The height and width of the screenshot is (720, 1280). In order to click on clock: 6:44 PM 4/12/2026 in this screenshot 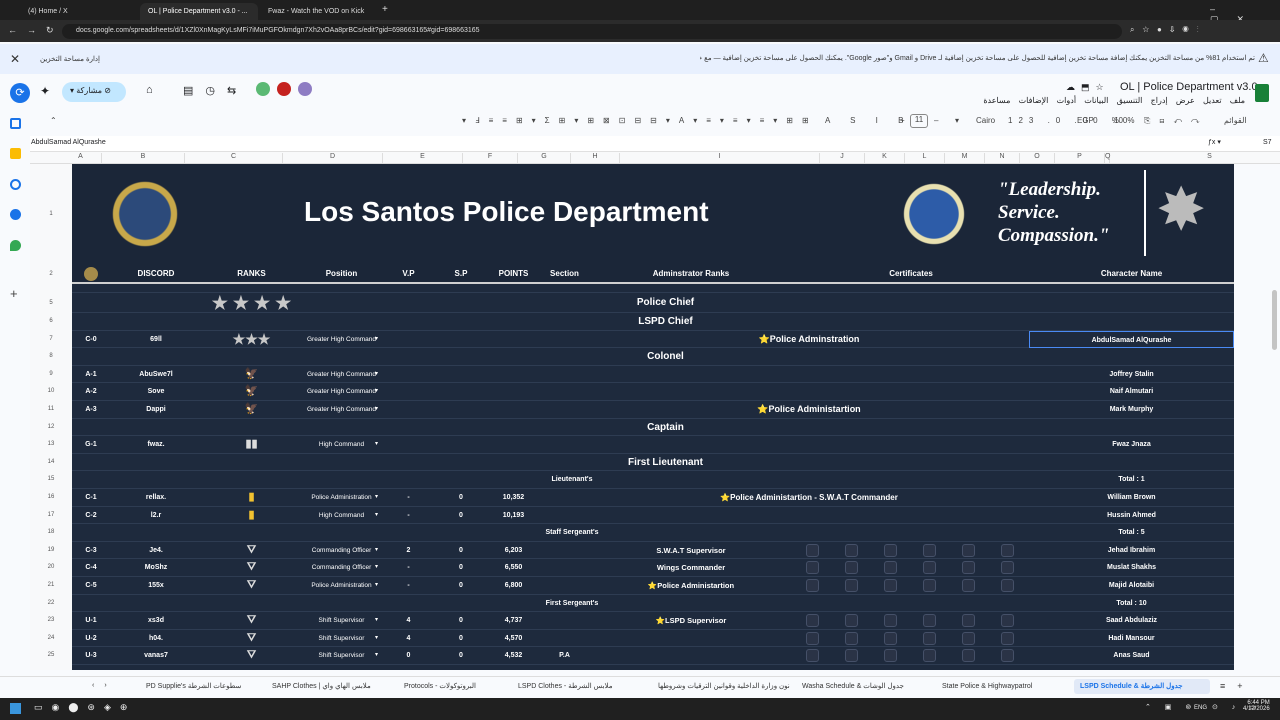, I will do `click(1256, 706)`.